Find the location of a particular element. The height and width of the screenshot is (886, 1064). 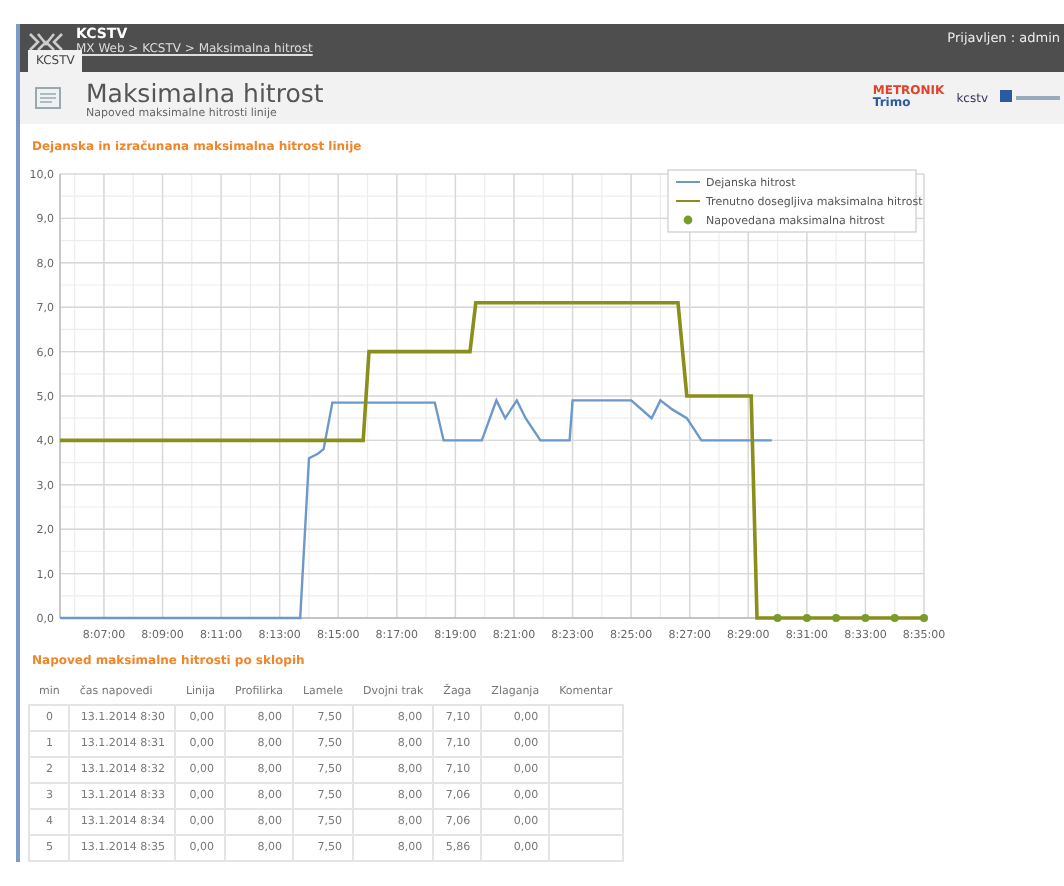

page-icon is located at coordinates (48, 98).